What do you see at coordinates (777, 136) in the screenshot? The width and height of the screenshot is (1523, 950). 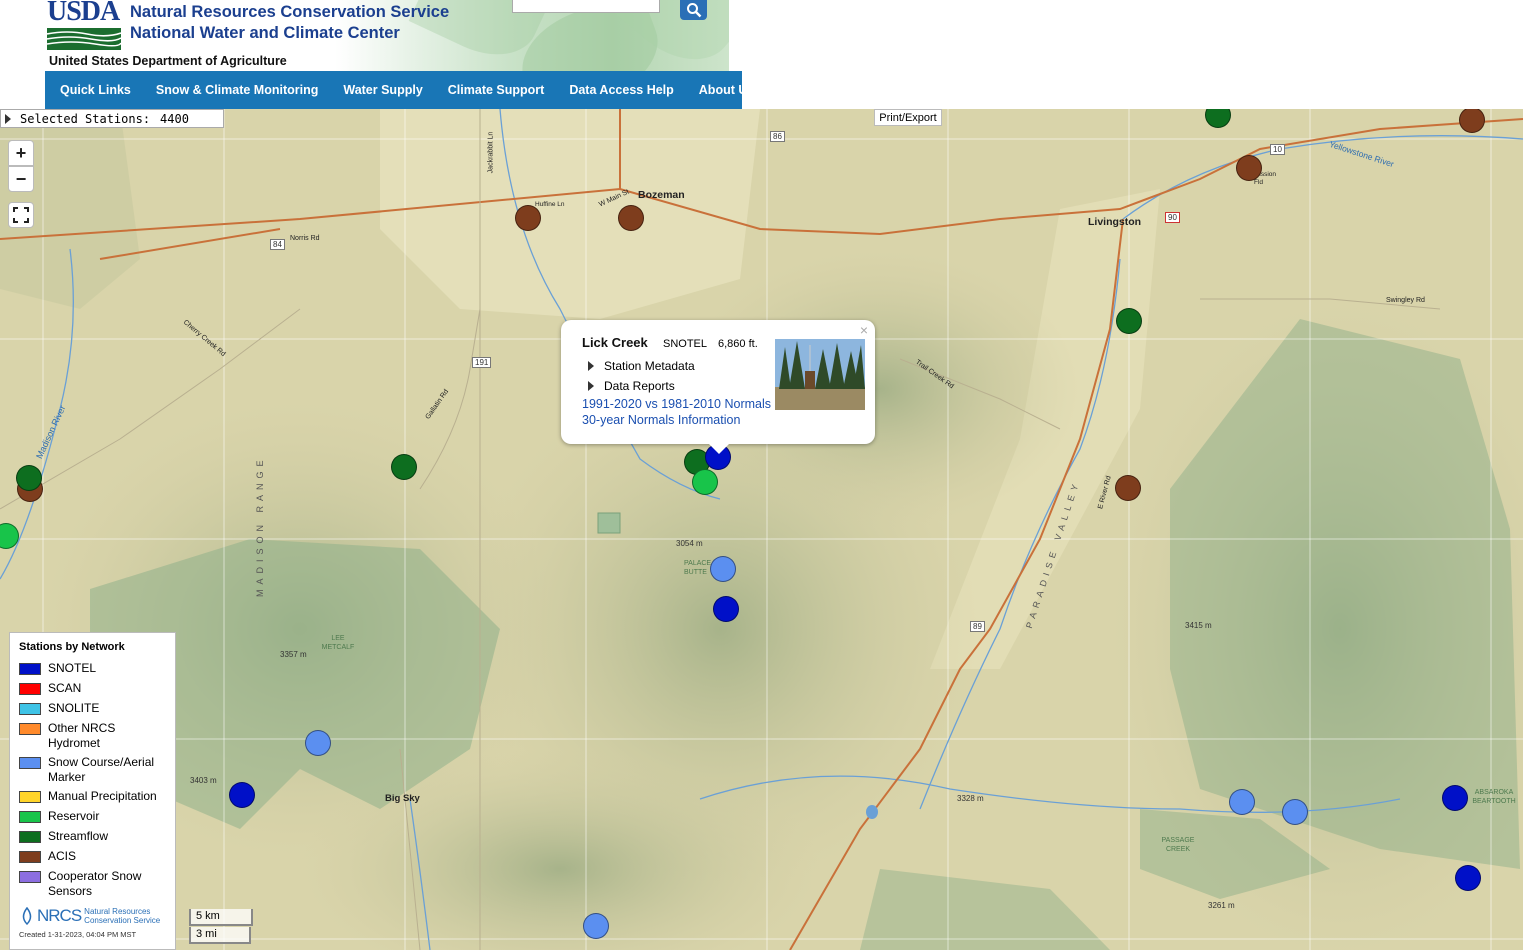 I see `highway-86: 86` at bounding box center [777, 136].